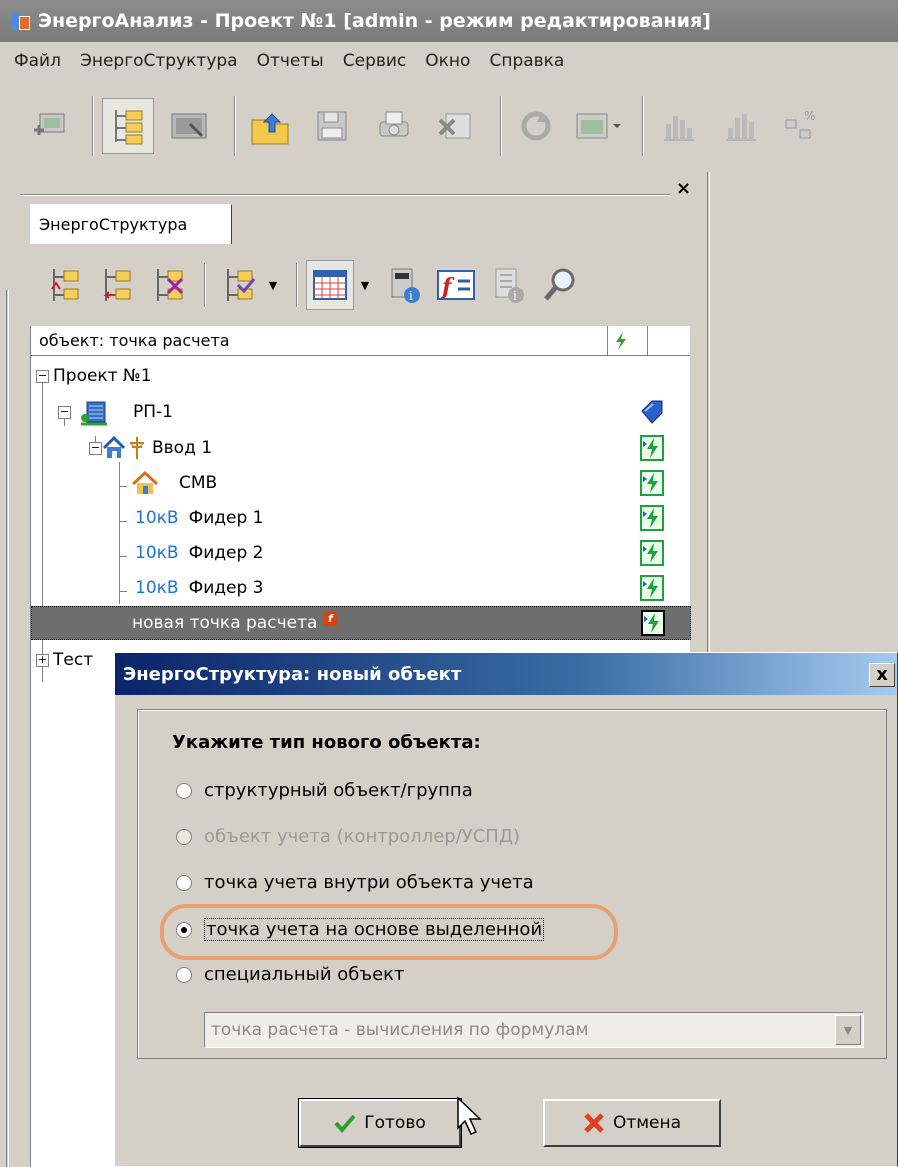 The height and width of the screenshot is (1167, 898). I want to click on menu-help: Справка, so click(526, 61).